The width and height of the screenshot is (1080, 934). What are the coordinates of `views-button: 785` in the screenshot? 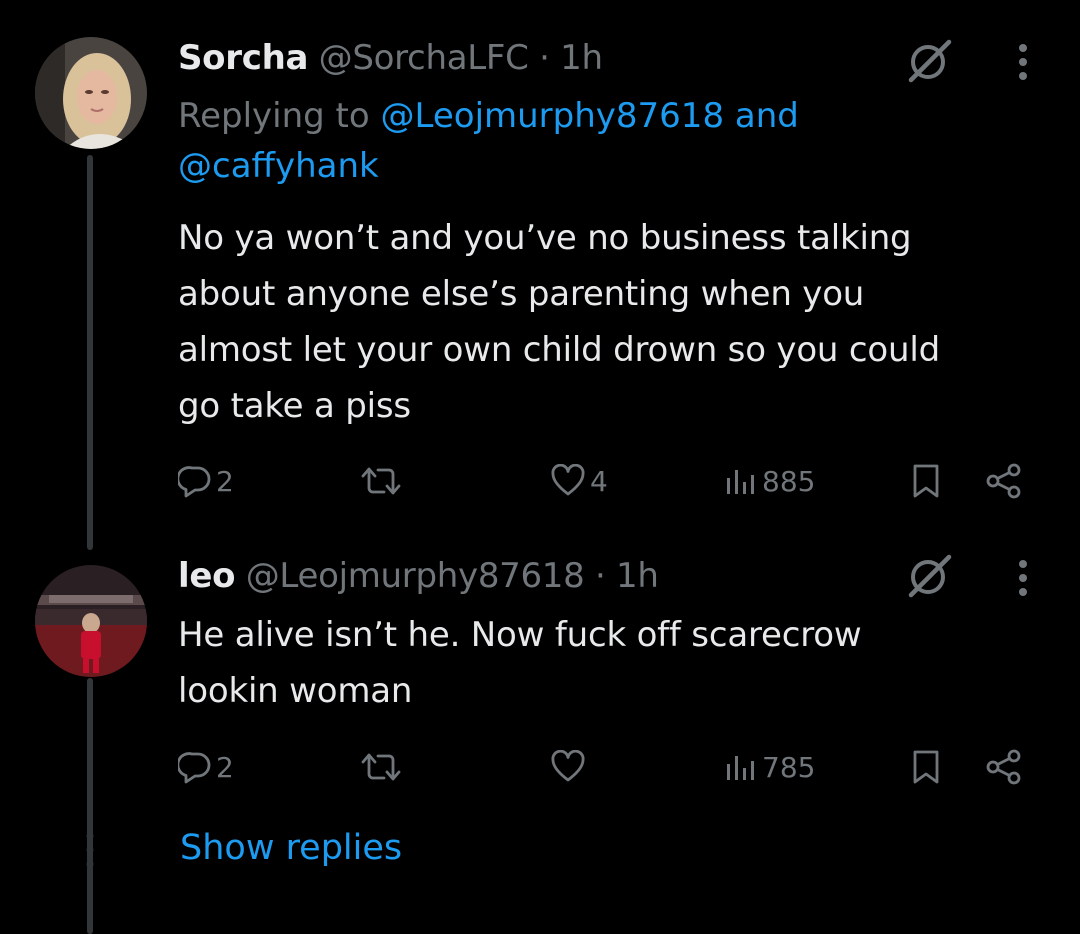 It's located at (769, 767).